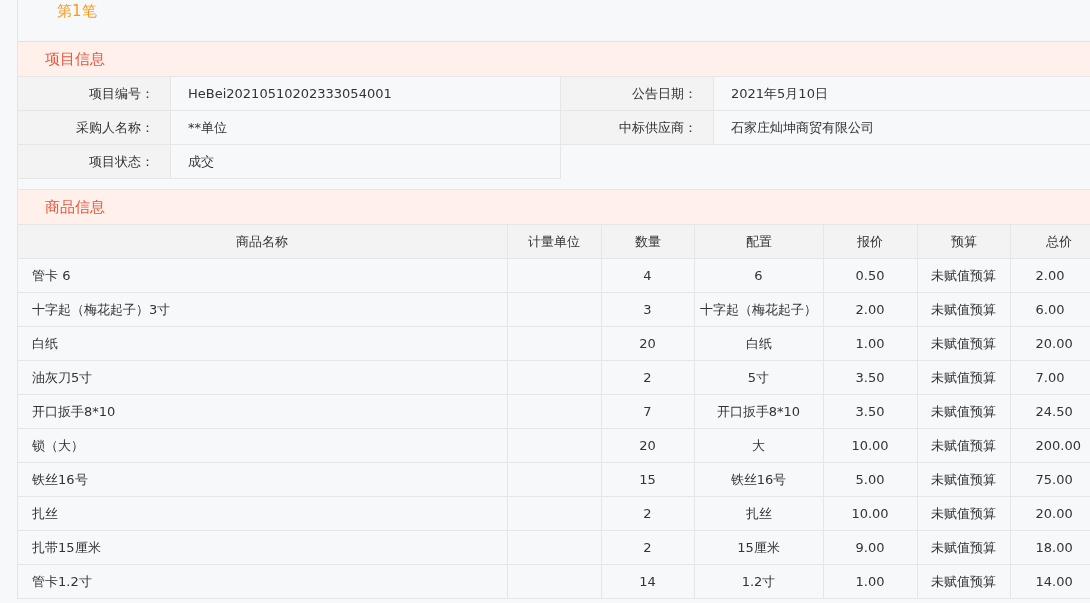  I want to click on table-cell: 7, so click(647, 411).